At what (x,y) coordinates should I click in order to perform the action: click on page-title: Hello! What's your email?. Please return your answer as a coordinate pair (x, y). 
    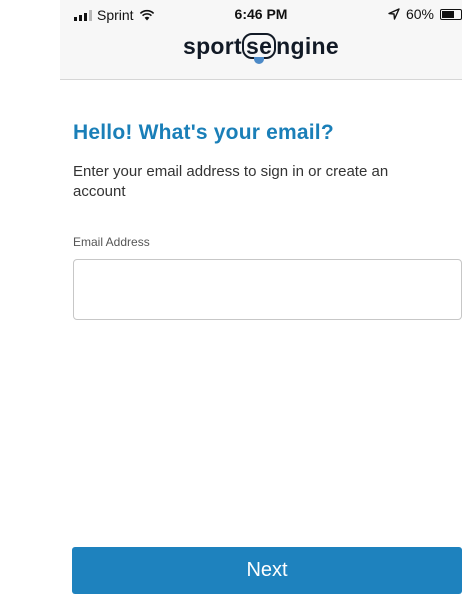
    Looking at the image, I should click on (203, 132).